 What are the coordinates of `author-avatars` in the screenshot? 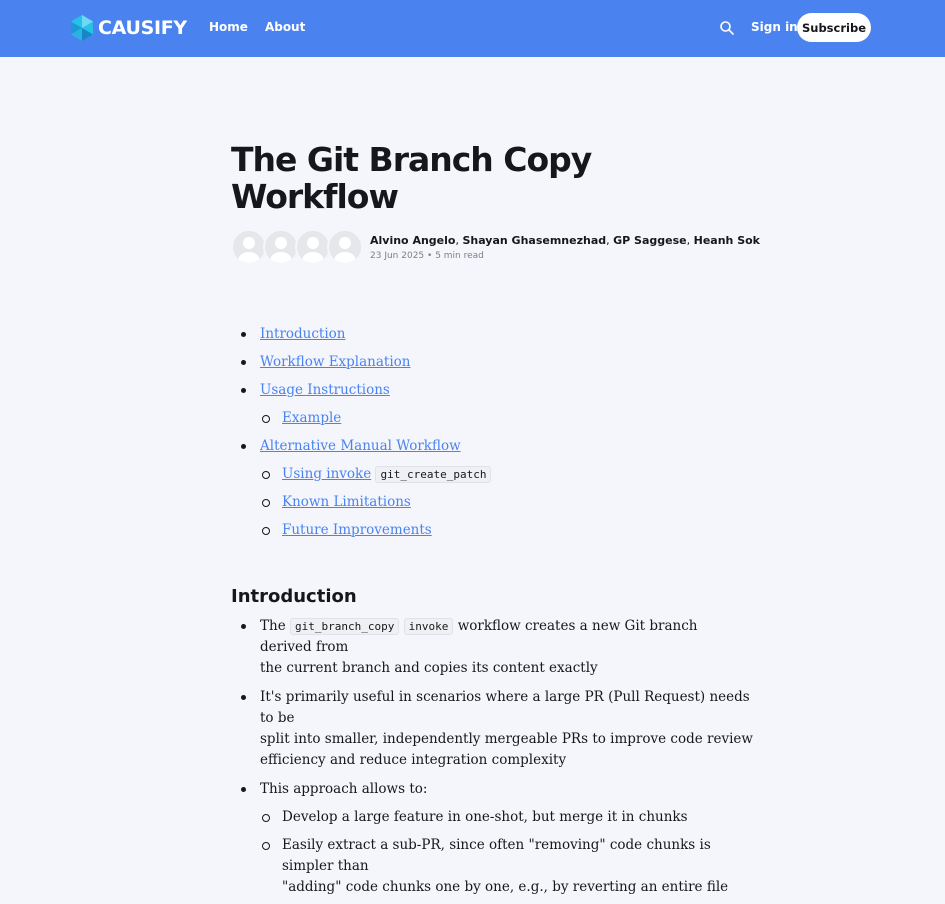 It's located at (298, 247).